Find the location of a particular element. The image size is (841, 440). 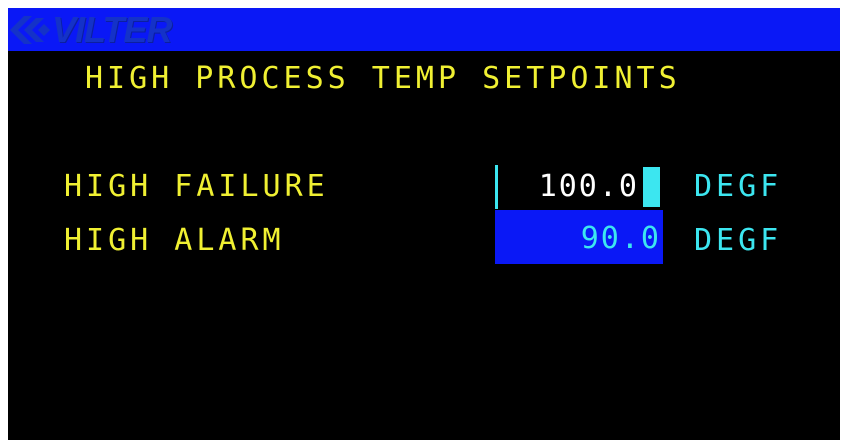

vilter-chevron-logo-icon is located at coordinates (30, 30).